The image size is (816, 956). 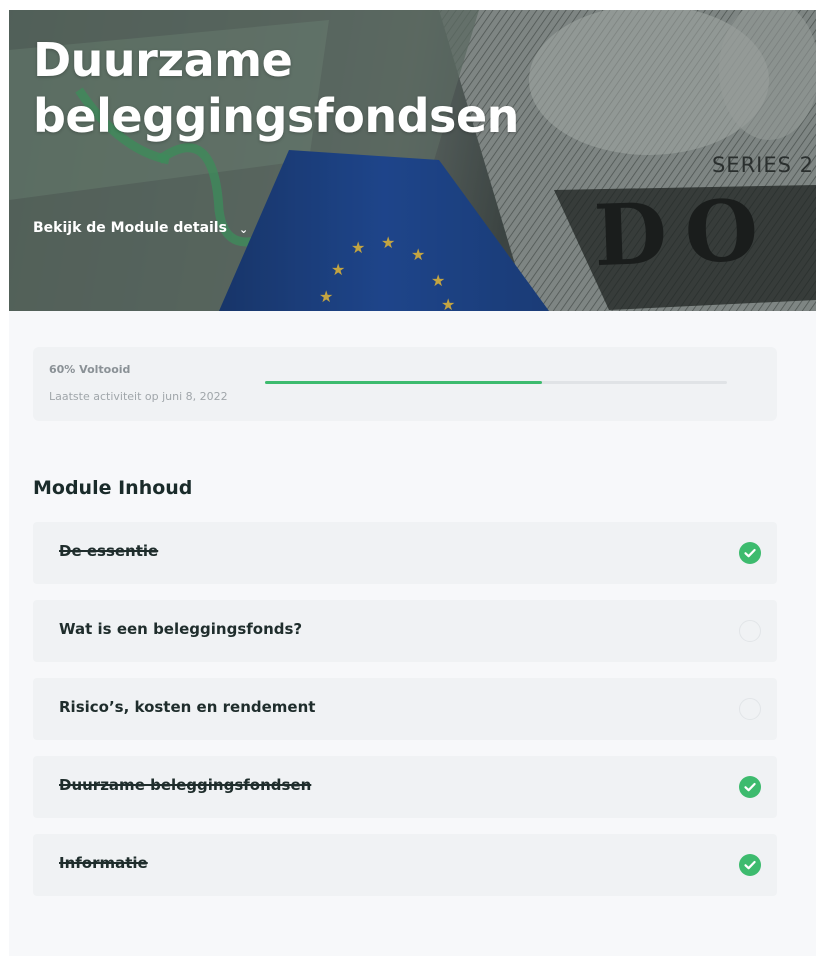 What do you see at coordinates (405, 787) in the screenshot?
I see `lesson-item: Duurzame beleggingsfondsen` at bounding box center [405, 787].